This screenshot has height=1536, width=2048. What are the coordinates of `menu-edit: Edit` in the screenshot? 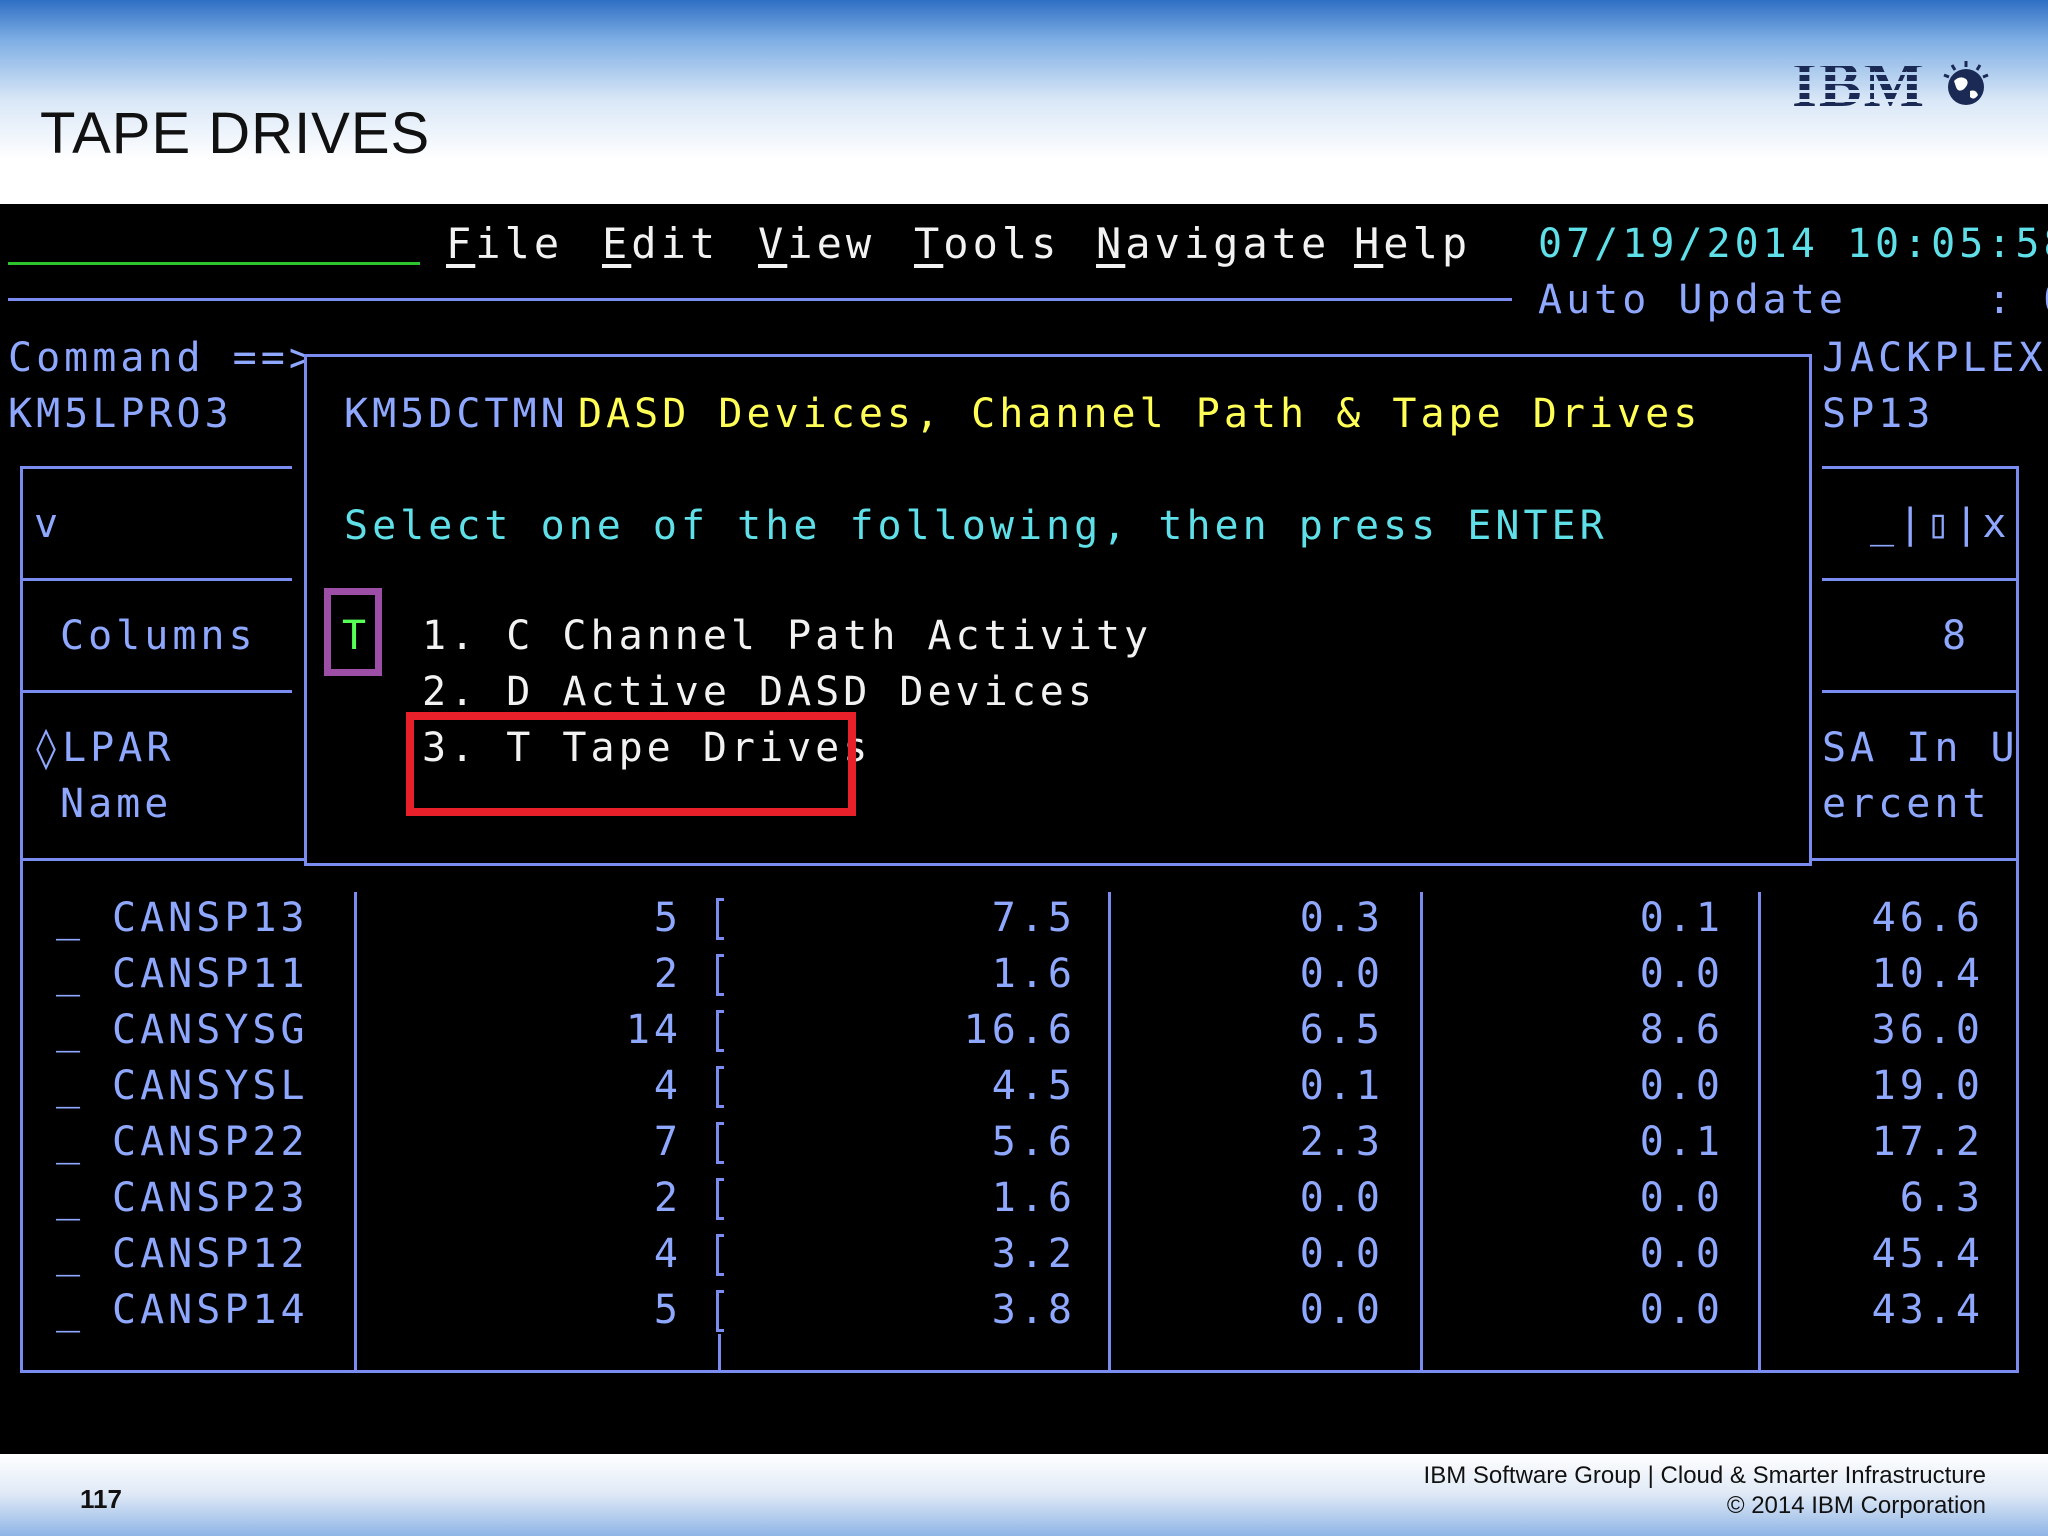 It's located at (660, 244).